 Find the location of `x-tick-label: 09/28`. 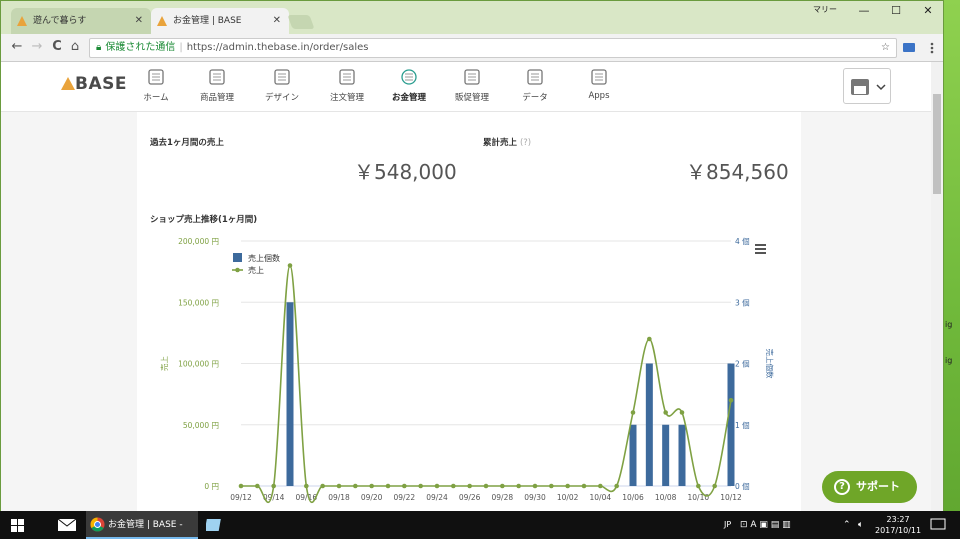

x-tick-label: 09/28 is located at coordinates (503, 497).